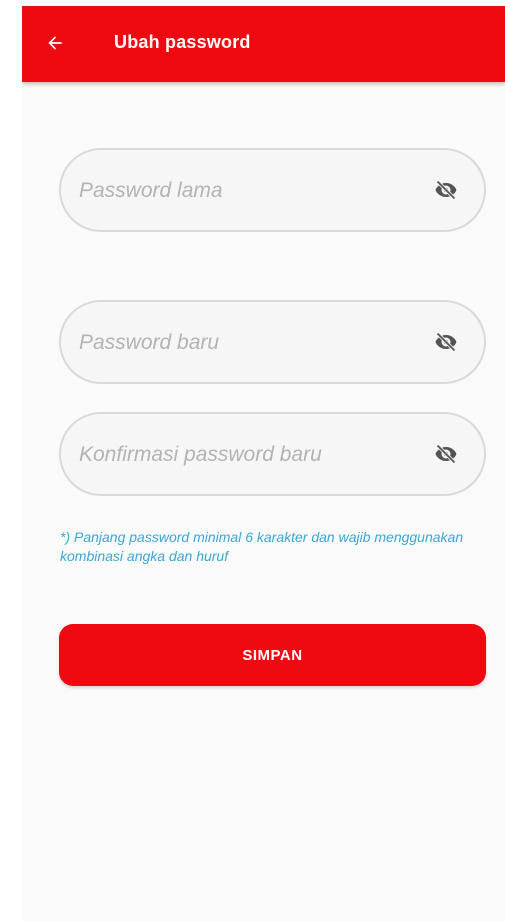 The image size is (505, 921). I want to click on arrow-left-icon, so click(55, 43).